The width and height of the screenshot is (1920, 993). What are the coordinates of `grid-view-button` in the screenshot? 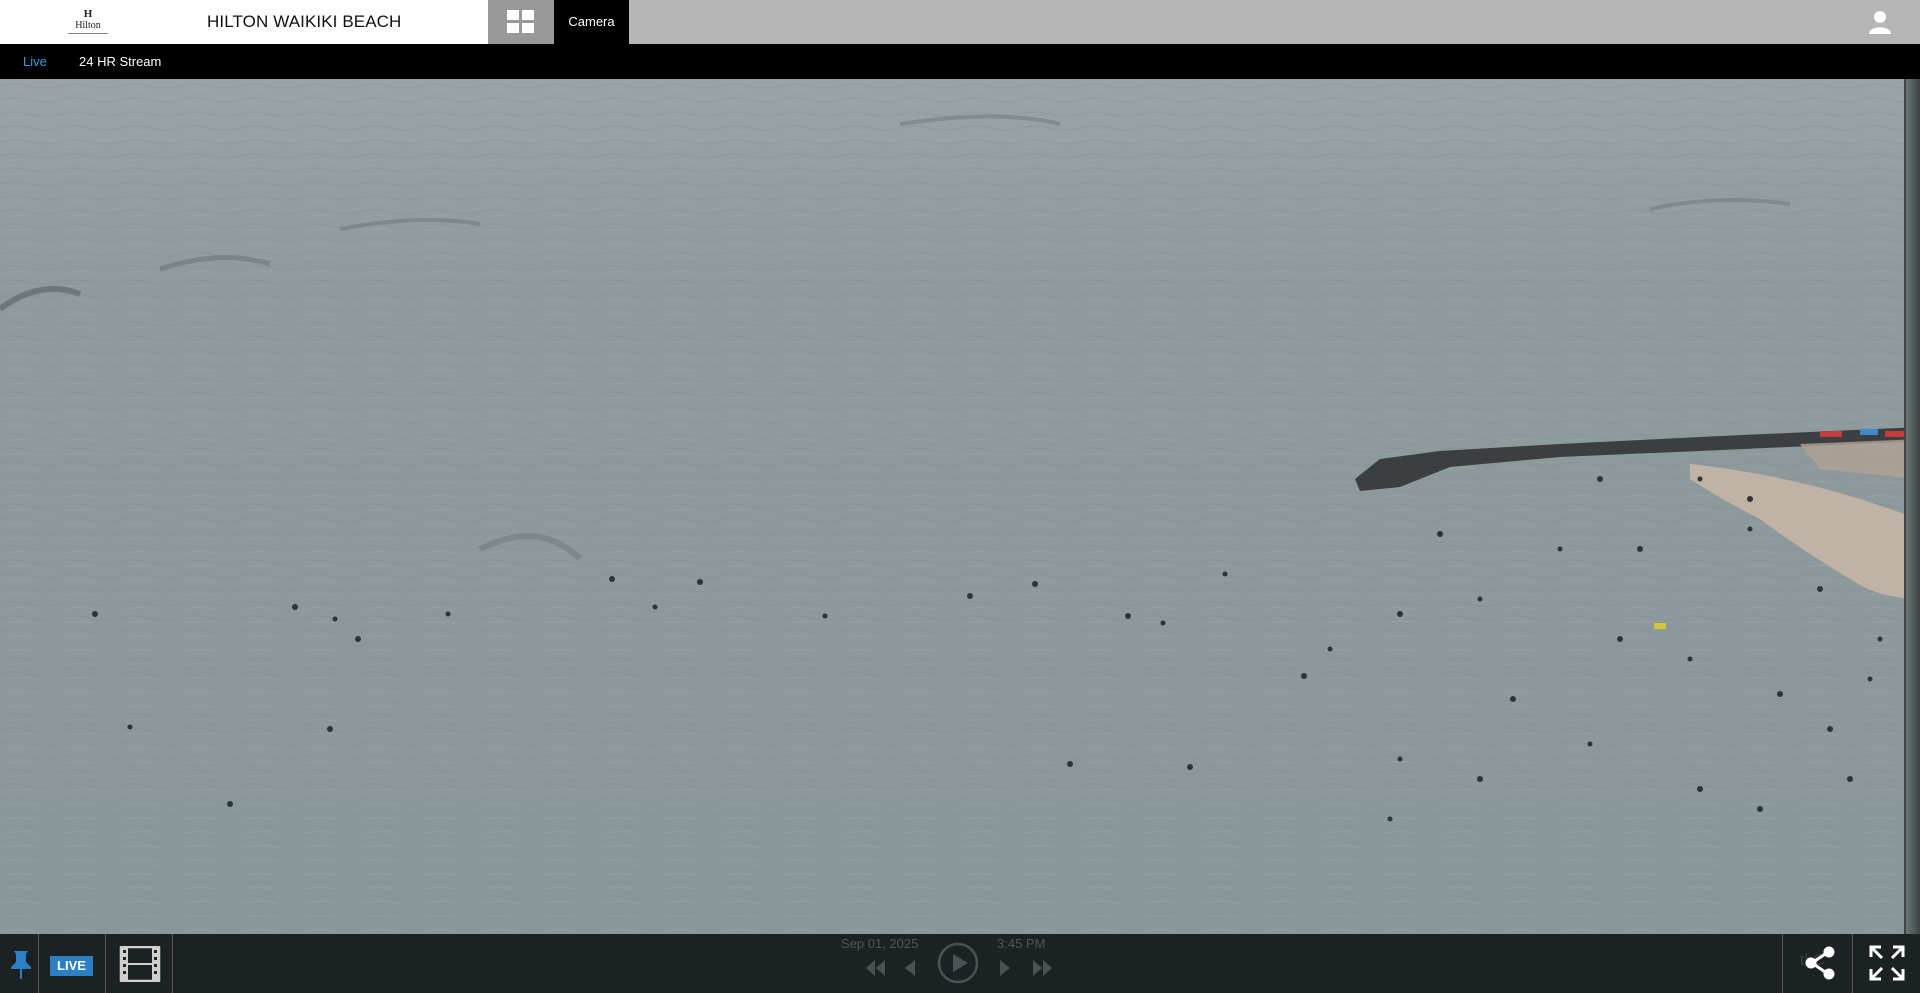 It's located at (521, 22).